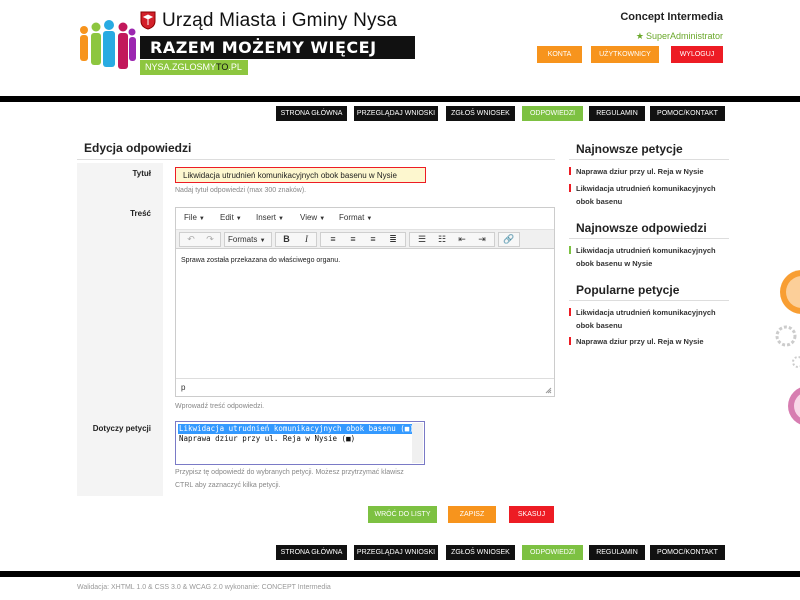 The width and height of the screenshot is (800, 600). What do you see at coordinates (641, 228) in the screenshot?
I see `sidebar-title-newest-answers: Najnowsze odpowiedzi` at bounding box center [641, 228].